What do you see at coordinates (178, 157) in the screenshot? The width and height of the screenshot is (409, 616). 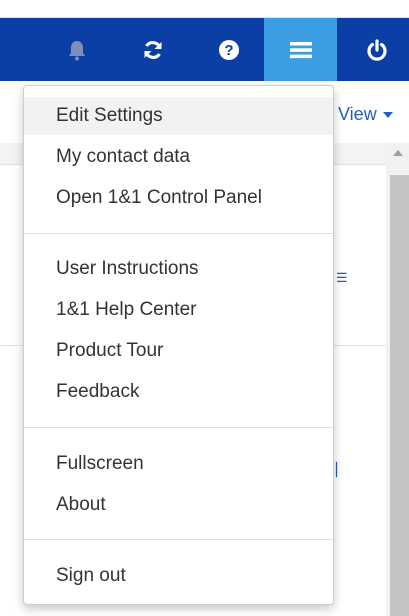 I see `menu-item-my-contact-data: My contact data` at bounding box center [178, 157].